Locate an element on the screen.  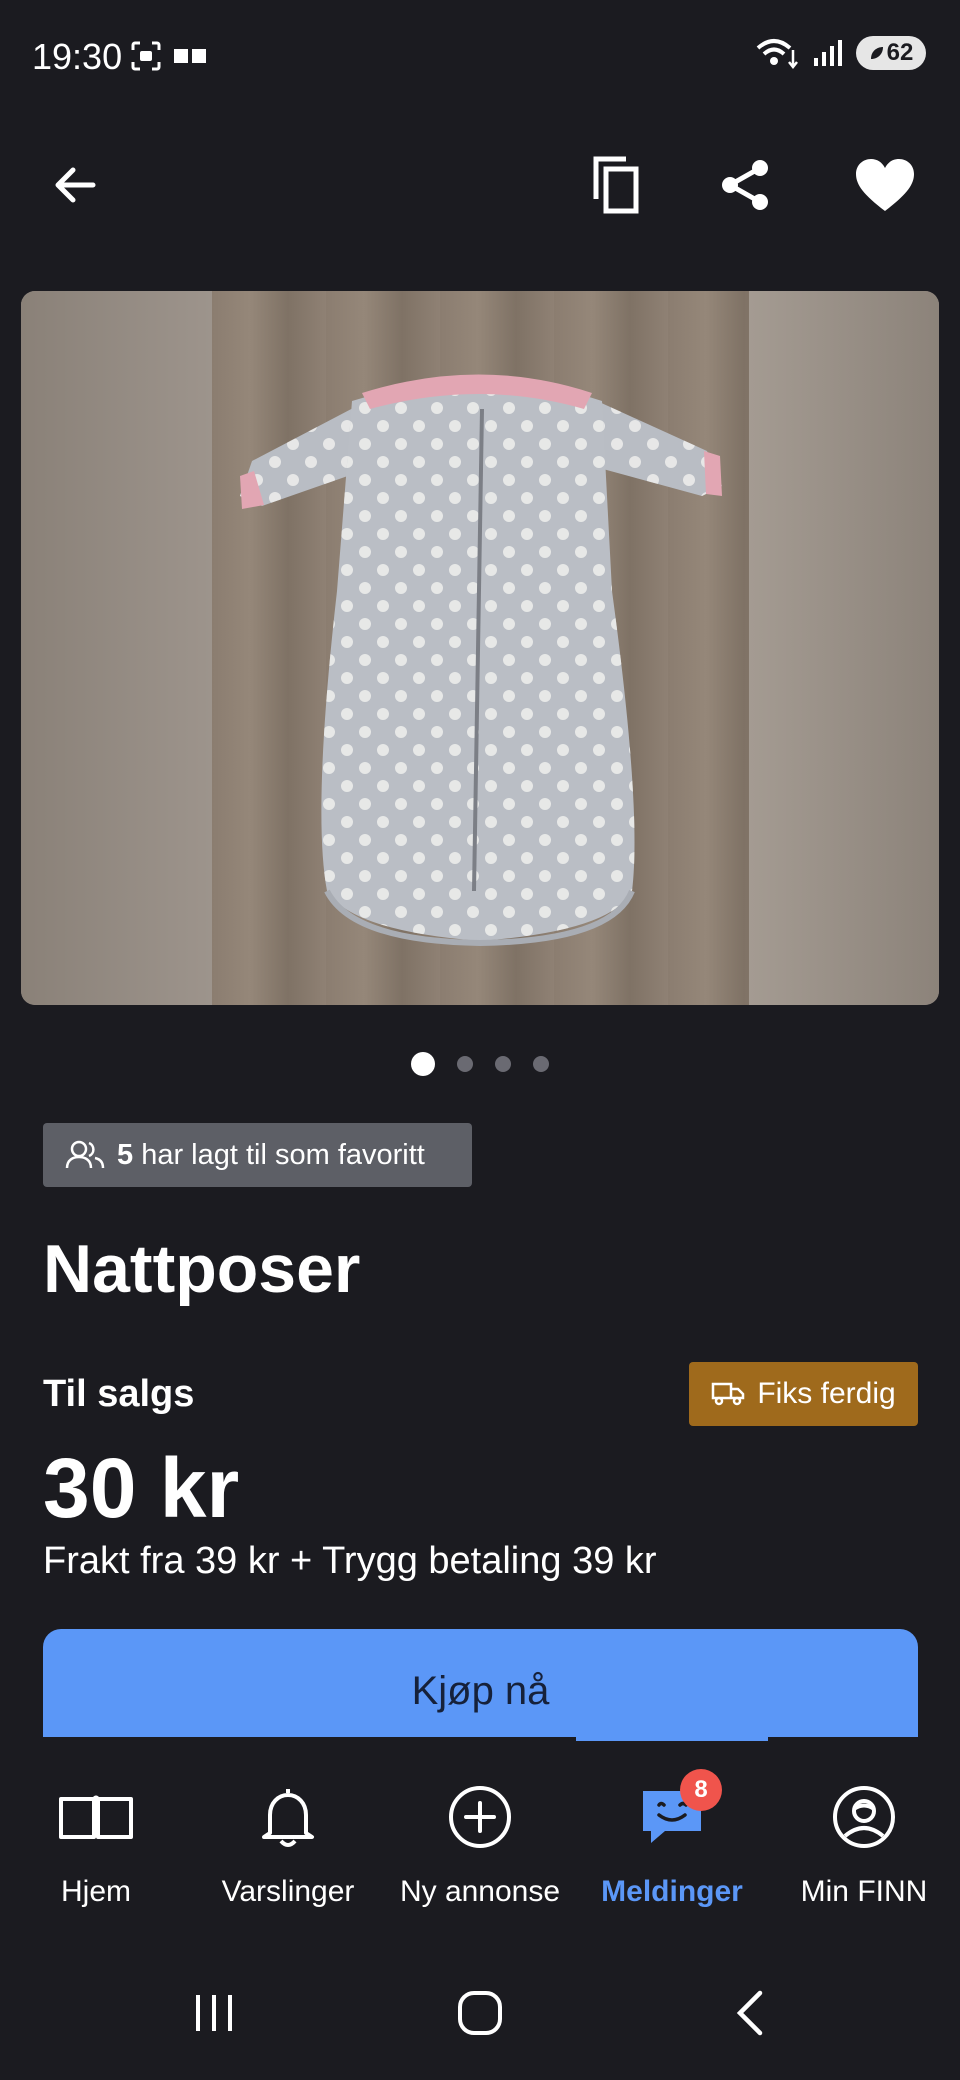
screenshot-icon is located at coordinates (146, 56).